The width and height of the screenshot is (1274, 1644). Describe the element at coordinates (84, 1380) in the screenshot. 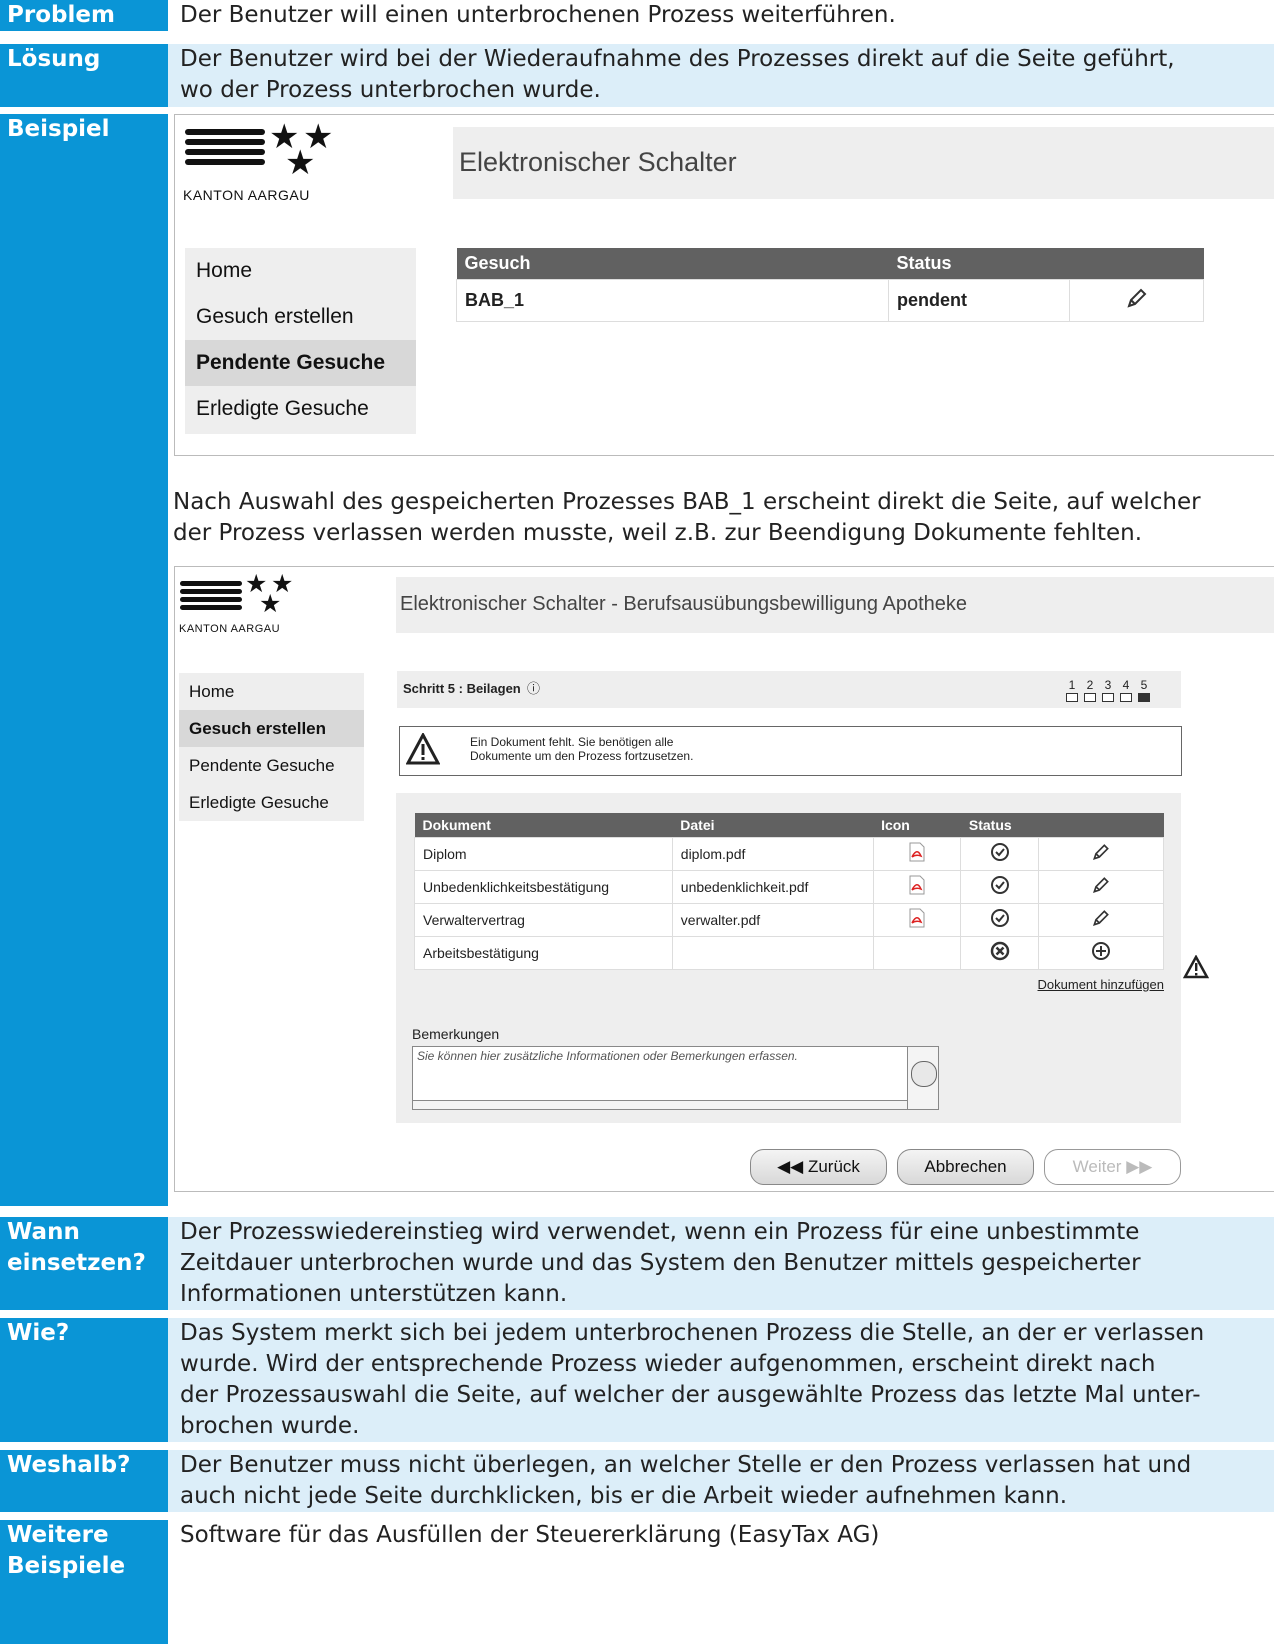

I see `wie-label: Wie?` at that location.